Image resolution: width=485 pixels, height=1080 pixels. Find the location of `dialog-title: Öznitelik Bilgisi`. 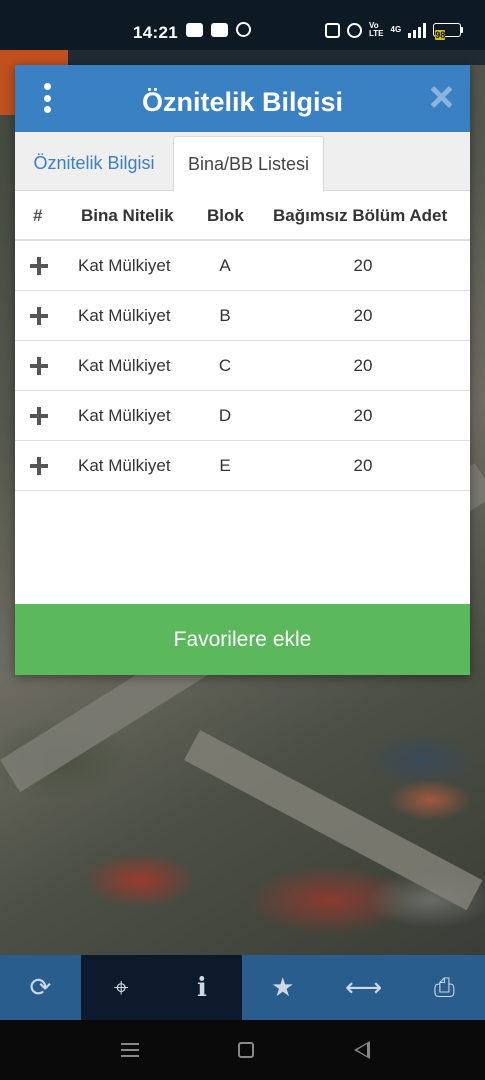

dialog-title: Öznitelik Bilgisi is located at coordinates (242, 102).